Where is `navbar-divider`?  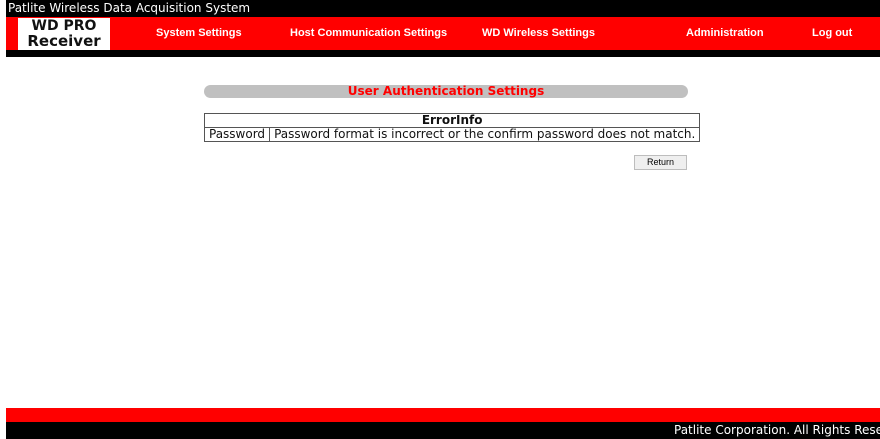 navbar-divider is located at coordinates (443, 53).